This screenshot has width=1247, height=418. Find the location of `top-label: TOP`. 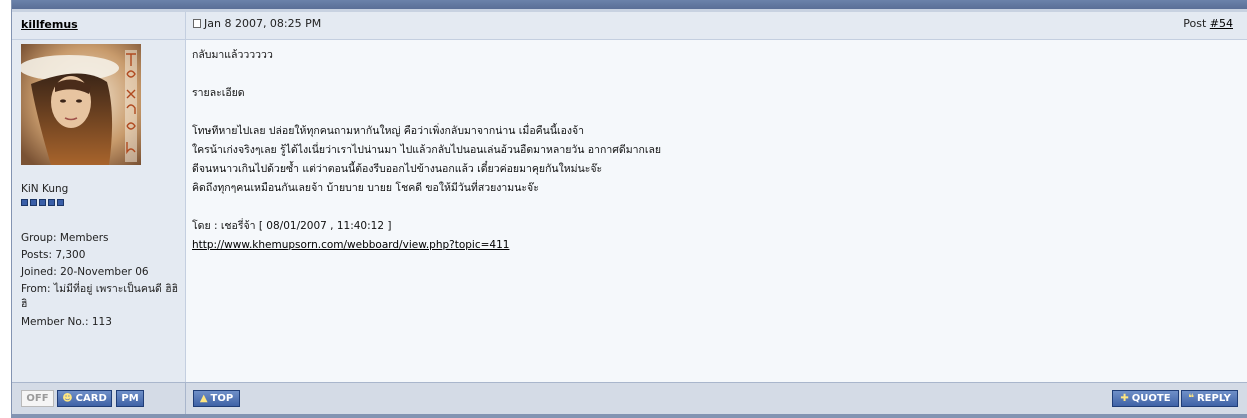

top-label: TOP is located at coordinates (222, 398).